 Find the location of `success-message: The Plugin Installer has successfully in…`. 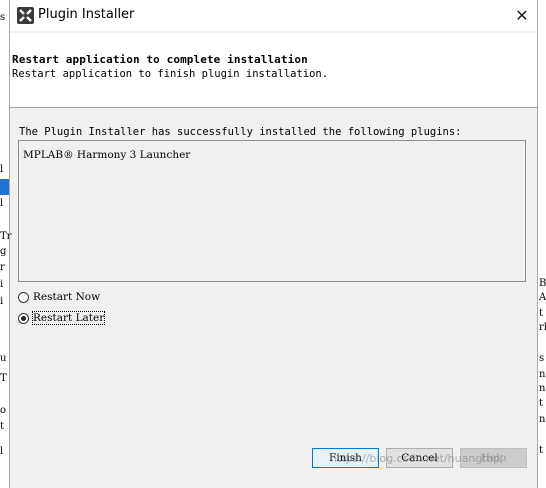

success-message: The Plugin Installer has successfully in… is located at coordinates (240, 132).